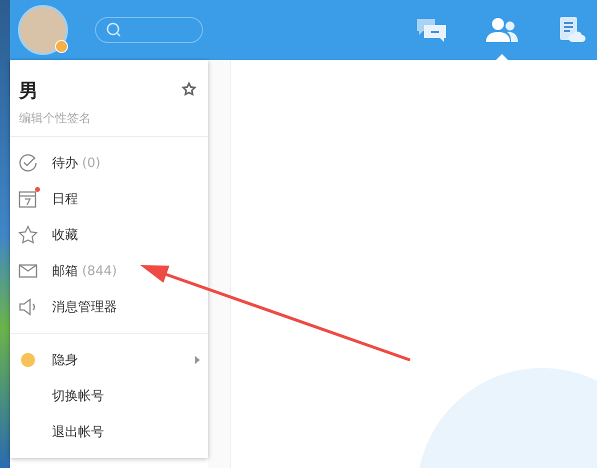 The height and width of the screenshot is (468, 597). I want to click on menu-item: 收藏, so click(109, 235).